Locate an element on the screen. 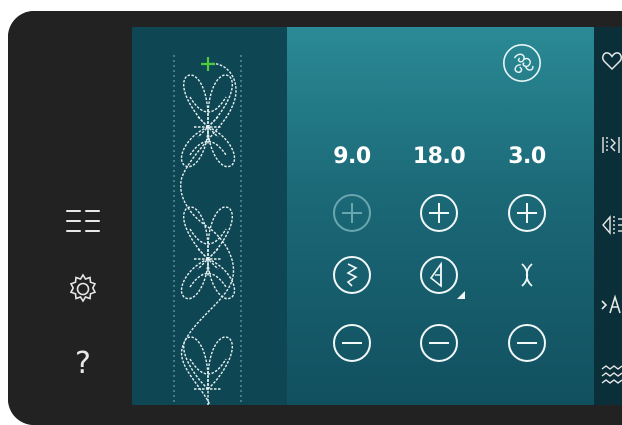  list-menu-icon is located at coordinates (83, 221).